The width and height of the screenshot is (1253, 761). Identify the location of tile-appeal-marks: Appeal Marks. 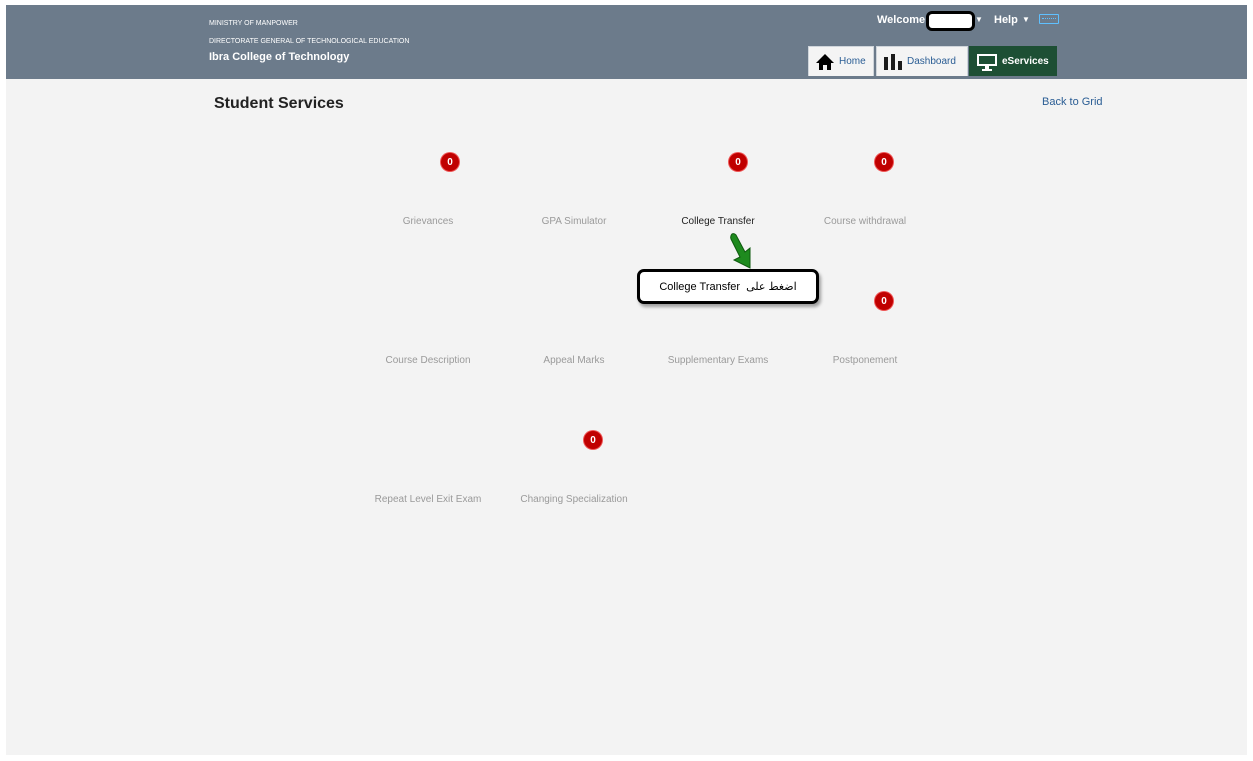
(574, 360).